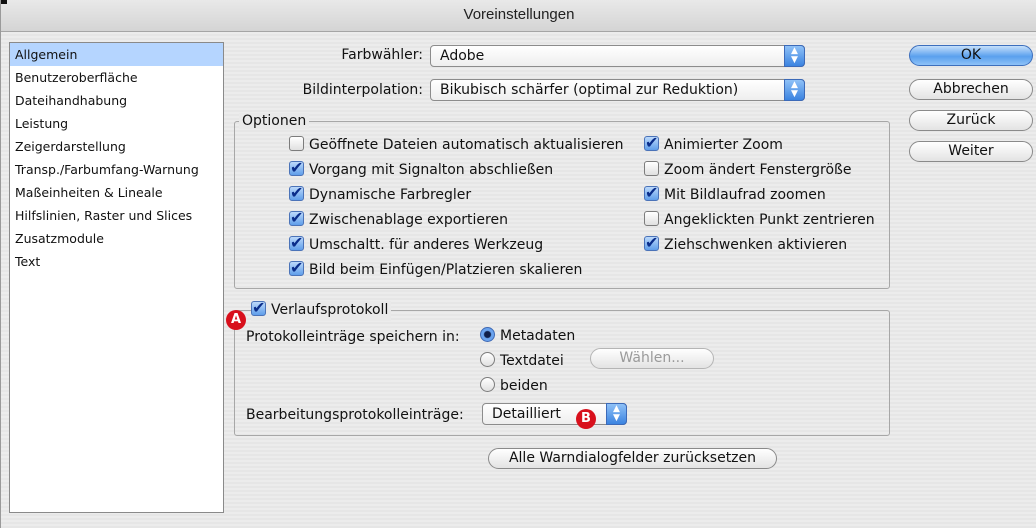  Describe the element at coordinates (759, 220) in the screenshot. I see `option-center-clicked-point: Angeklickten Punkt zentrieren` at that location.